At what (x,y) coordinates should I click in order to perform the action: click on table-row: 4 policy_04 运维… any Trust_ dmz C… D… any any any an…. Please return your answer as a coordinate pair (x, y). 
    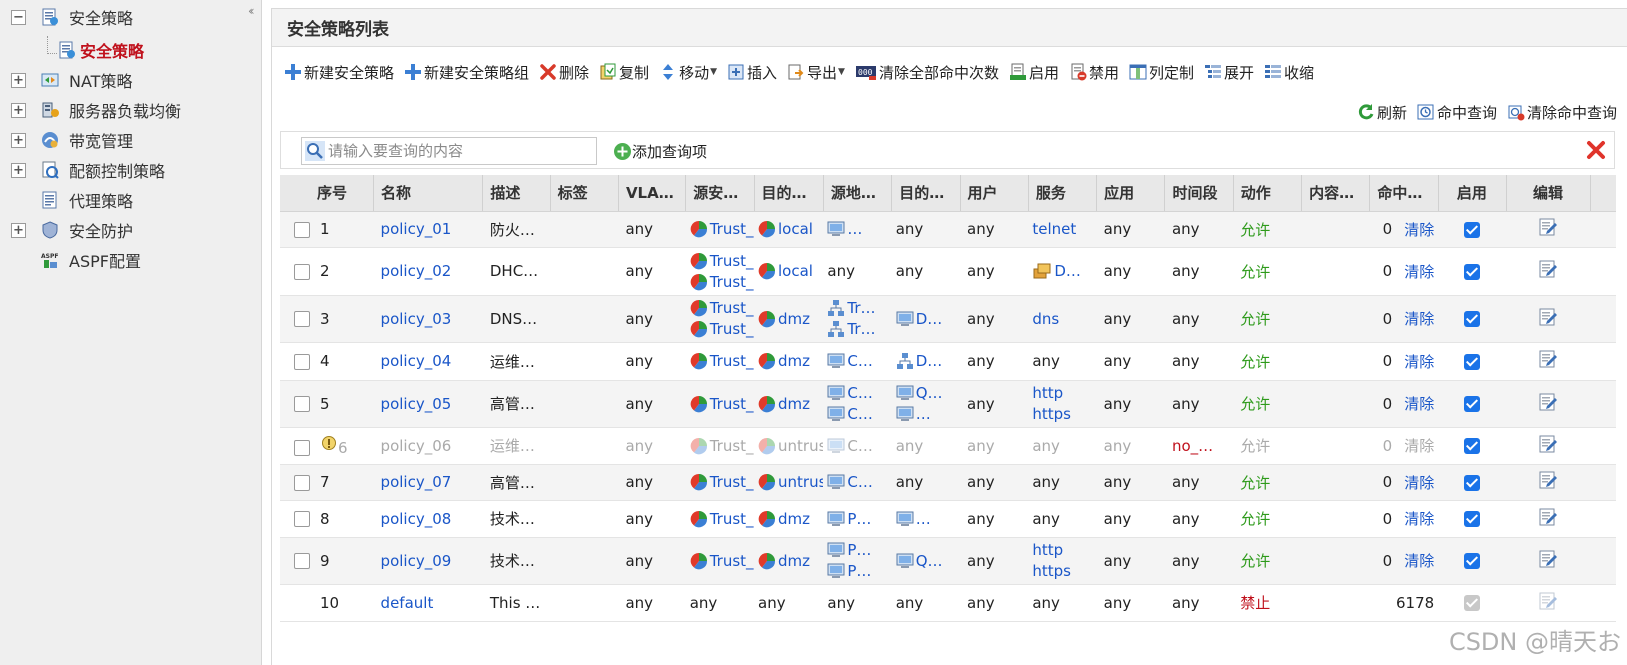
    Looking at the image, I should click on (948, 361).